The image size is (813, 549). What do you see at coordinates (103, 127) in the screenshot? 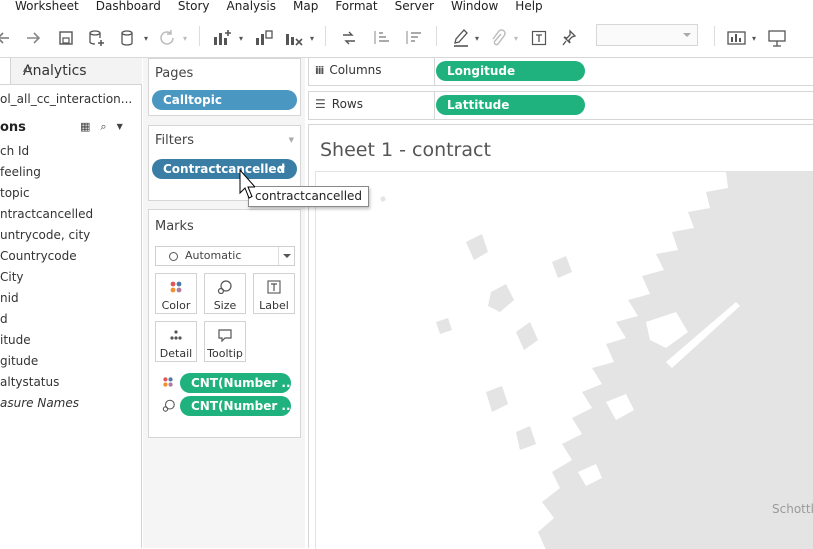
I see `search-icon: ⌕` at bounding box center [103, 127].